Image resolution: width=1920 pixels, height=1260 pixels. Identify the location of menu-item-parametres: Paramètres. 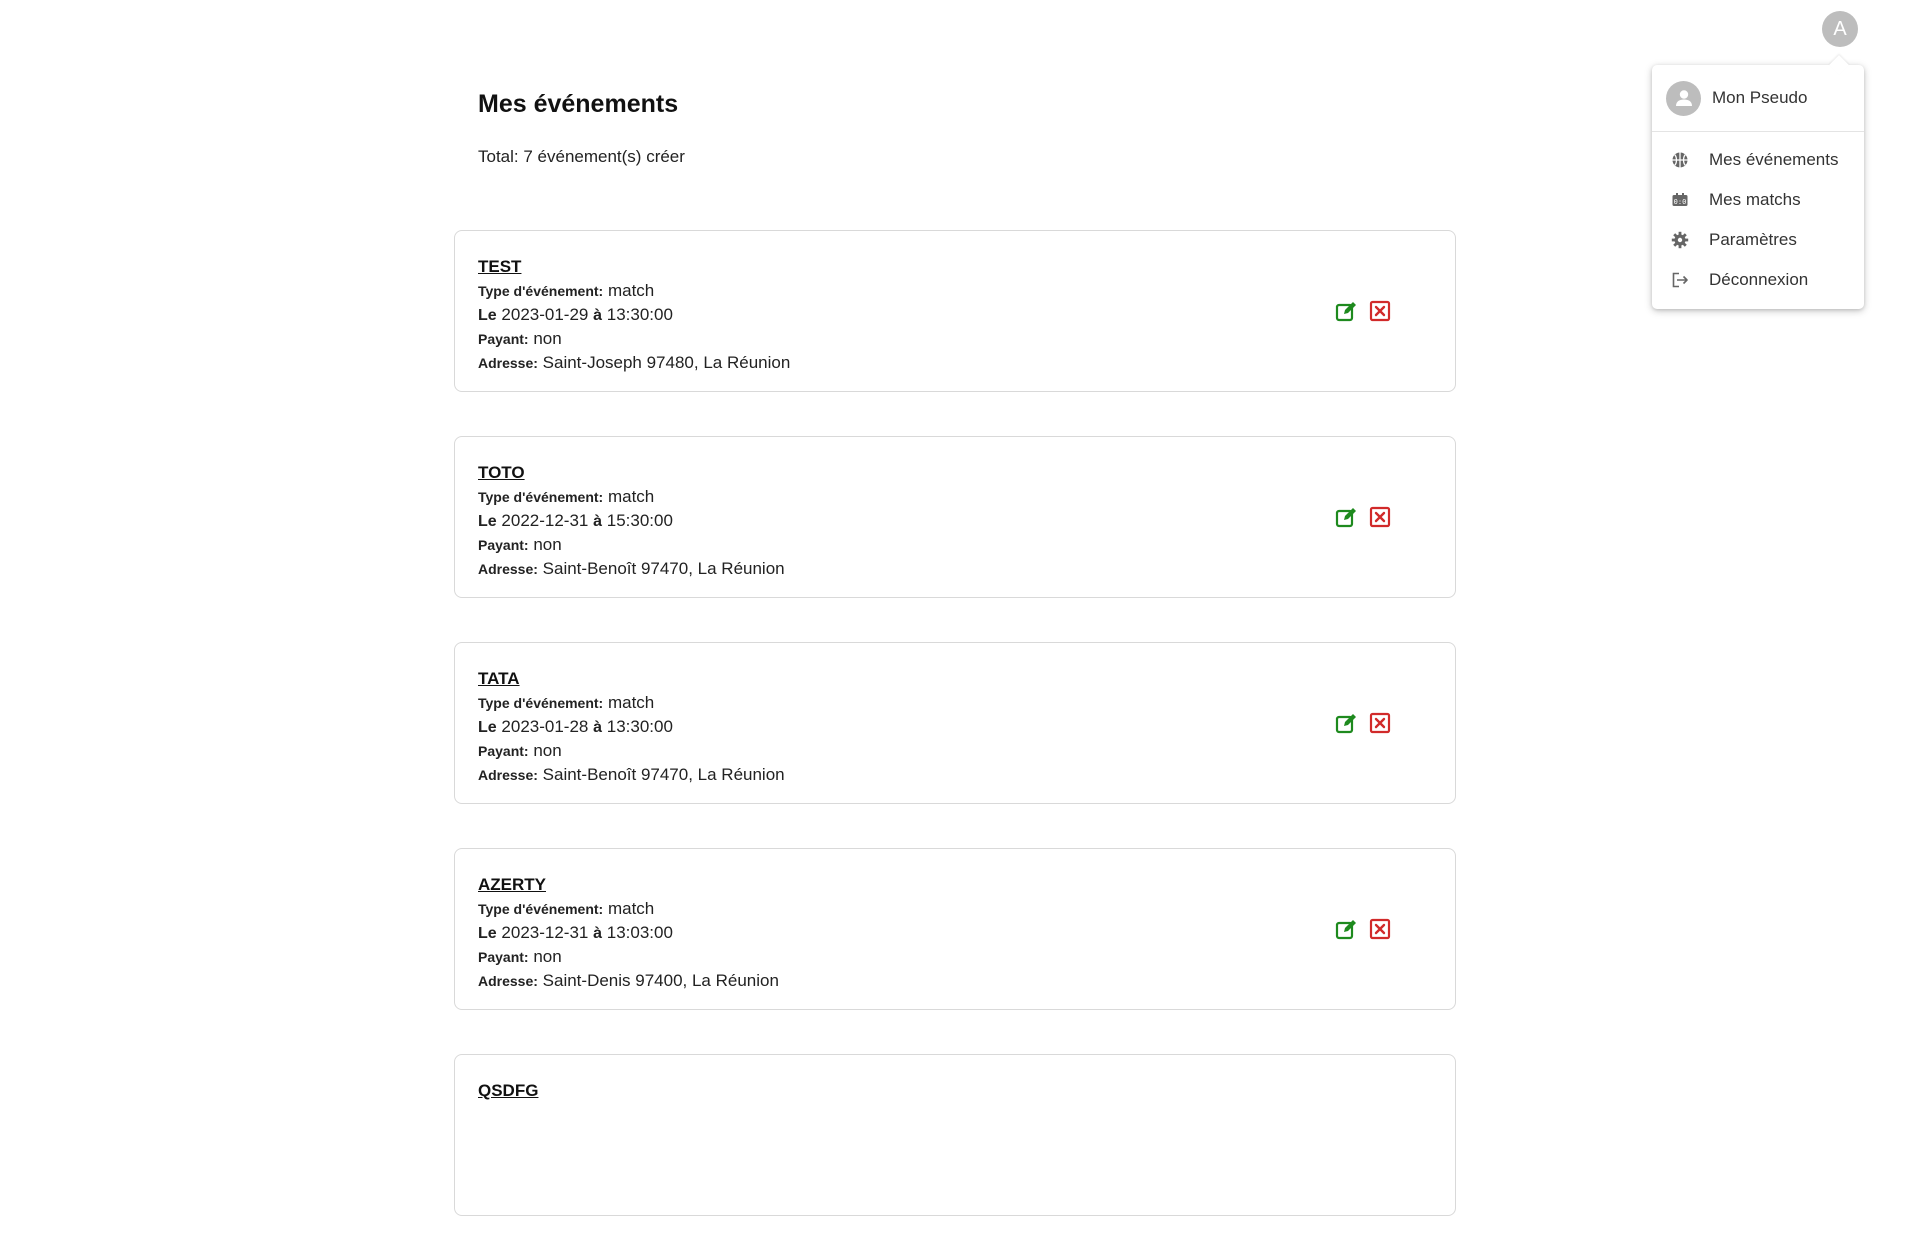
(1758, 240).